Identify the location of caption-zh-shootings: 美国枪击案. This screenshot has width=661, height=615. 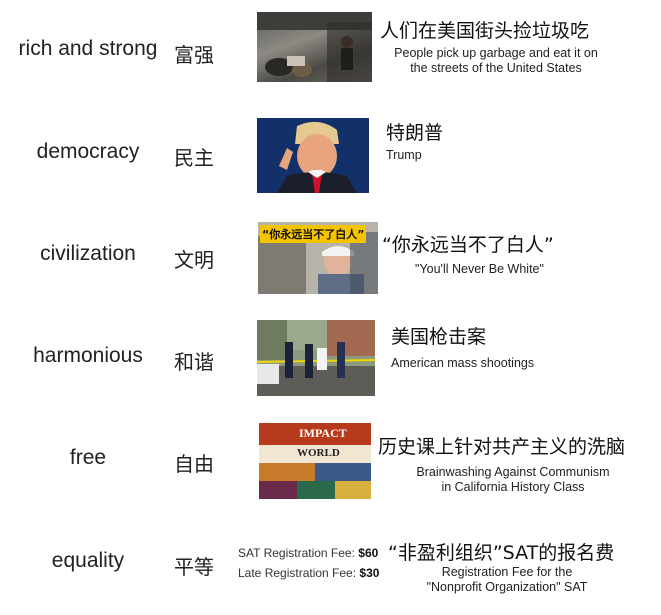
(439, 337).